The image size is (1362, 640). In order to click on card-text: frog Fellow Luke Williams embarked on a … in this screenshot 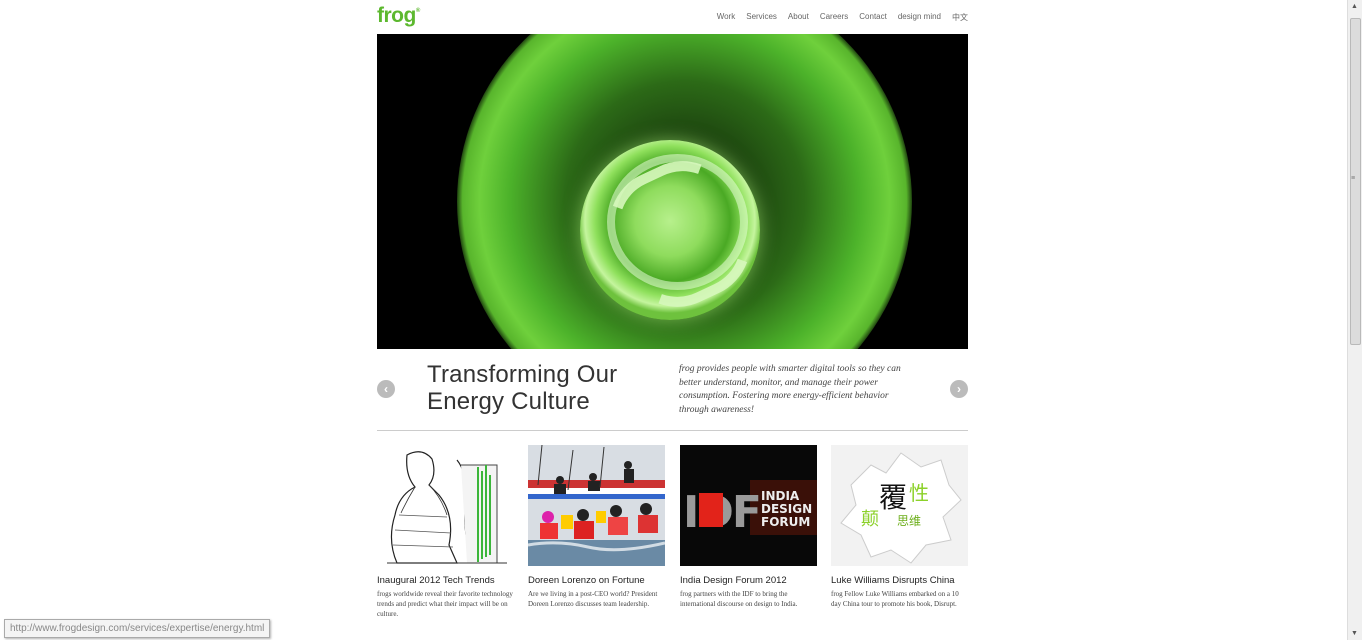, I will do `click(895, 599)`.